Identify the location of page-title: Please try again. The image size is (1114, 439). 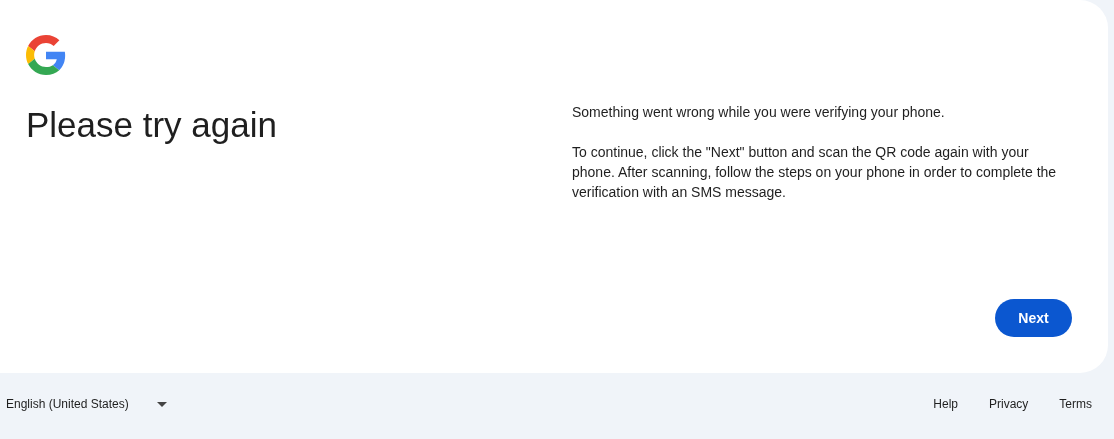
(152, 125).